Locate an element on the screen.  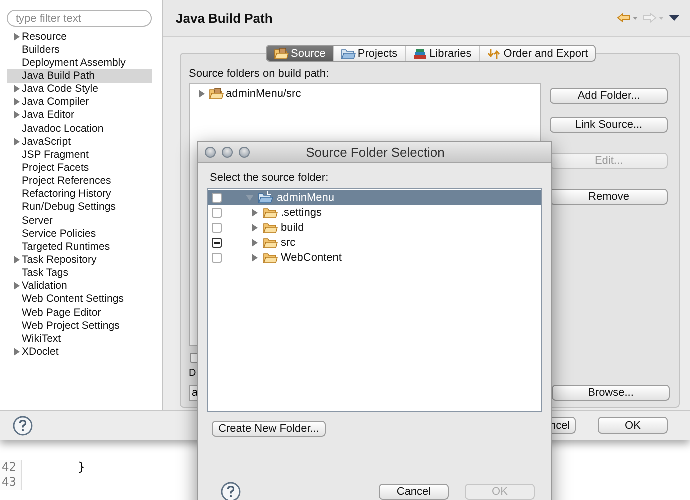
zoom-button is located at coordinates (244, 152).